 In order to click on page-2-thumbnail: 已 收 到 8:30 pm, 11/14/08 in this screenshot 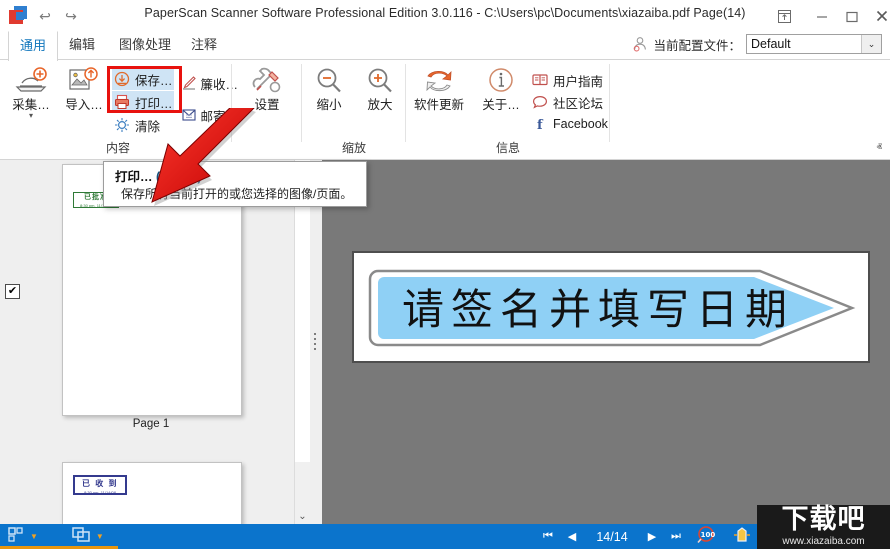, I will do `click(152, 493)`.